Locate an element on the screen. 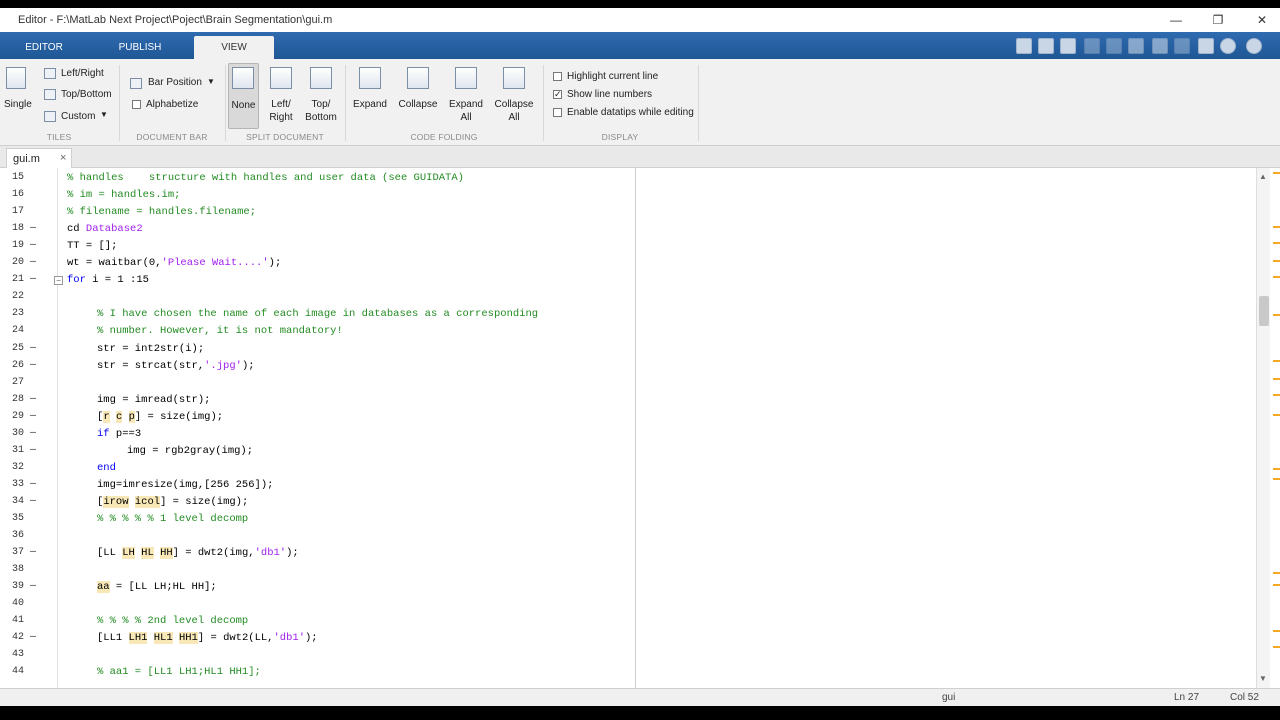  collapse-all-button: Collapse All is located at coordinates (514, 111).